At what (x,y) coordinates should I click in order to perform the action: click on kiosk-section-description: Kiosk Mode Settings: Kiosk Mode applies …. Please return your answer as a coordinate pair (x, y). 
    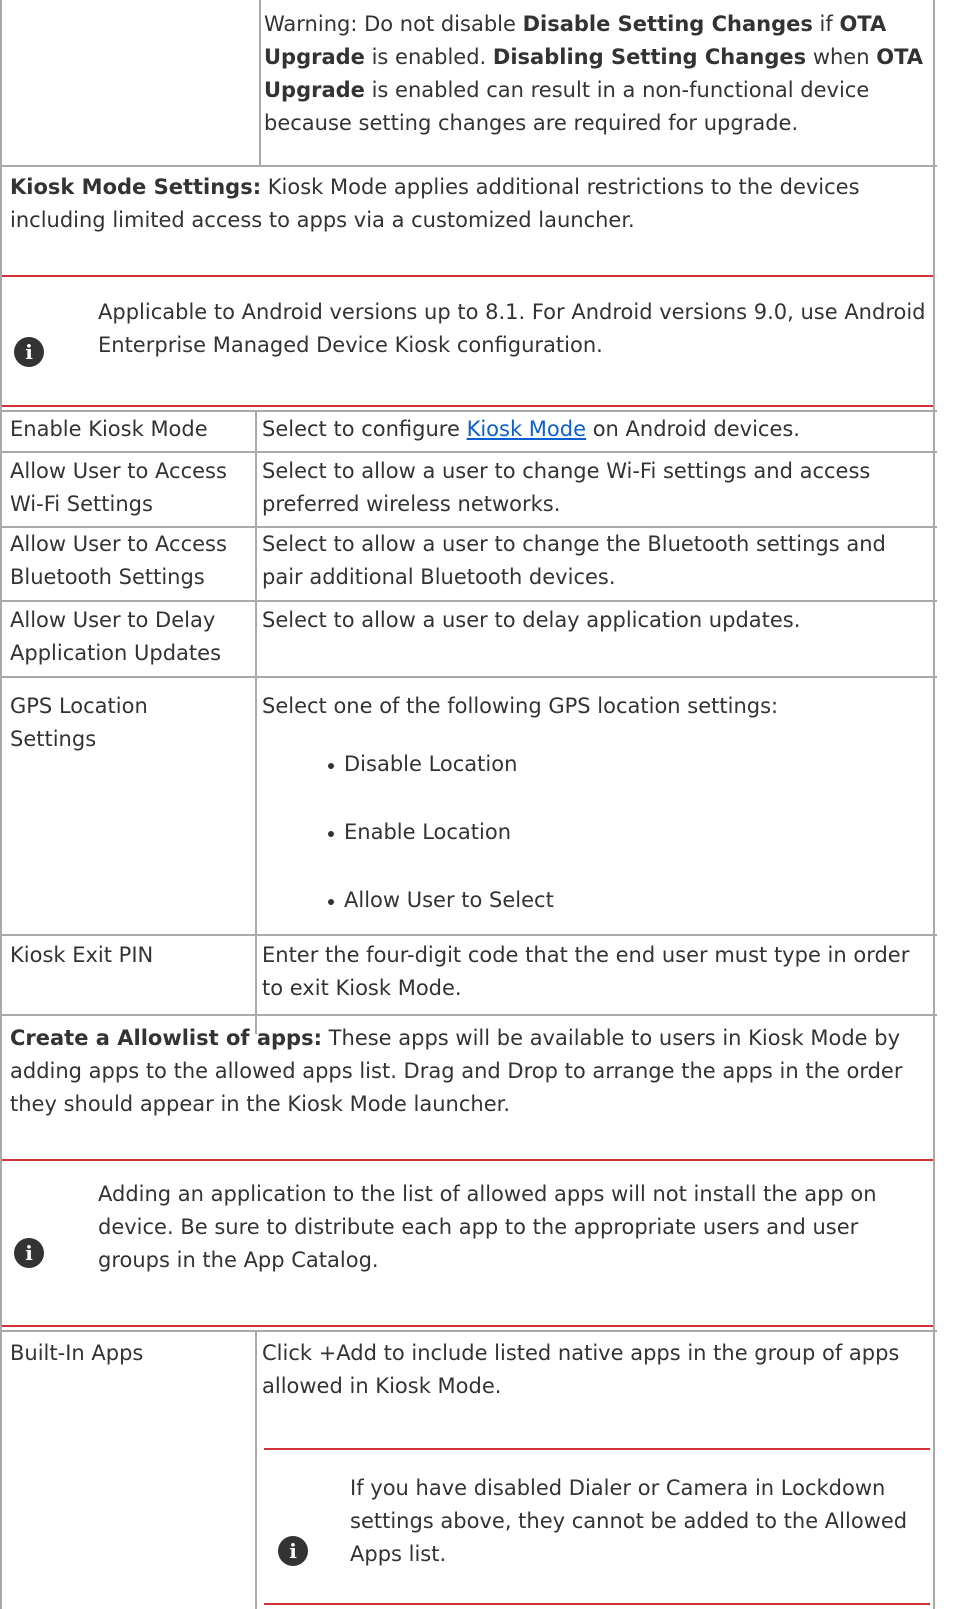
    Looking at the image, I should click on (435, 203).